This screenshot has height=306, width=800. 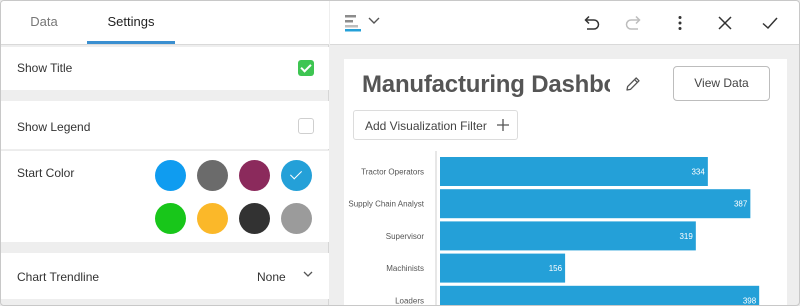 I want to click on category-label: Supervisor, so click(x=405, y=236).